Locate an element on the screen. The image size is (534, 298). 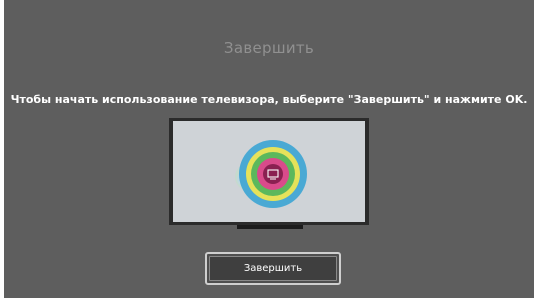
page-title: Завершить is located at coordinates (269, 48).